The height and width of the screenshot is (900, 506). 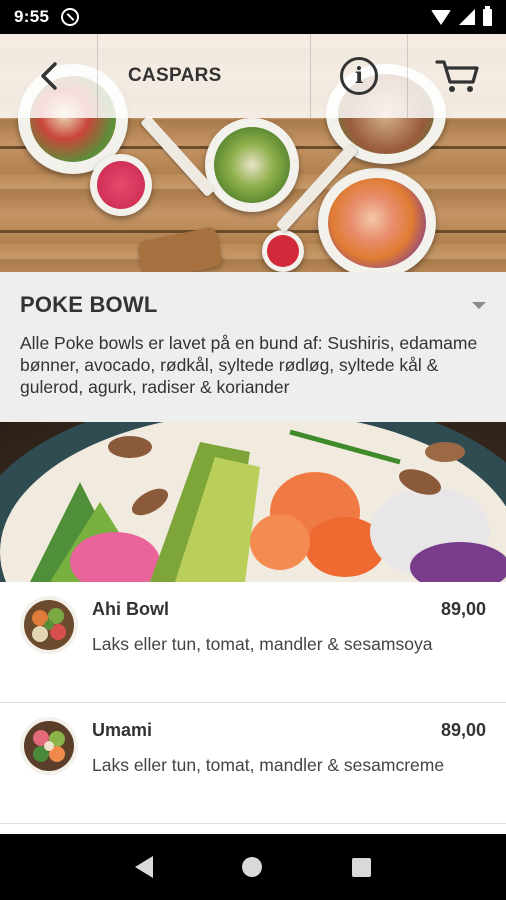 What do you see at coordinates (89, 304) in the screenshot?
I see `category-title: POKE BOWL` at bounding box center [89, 304].